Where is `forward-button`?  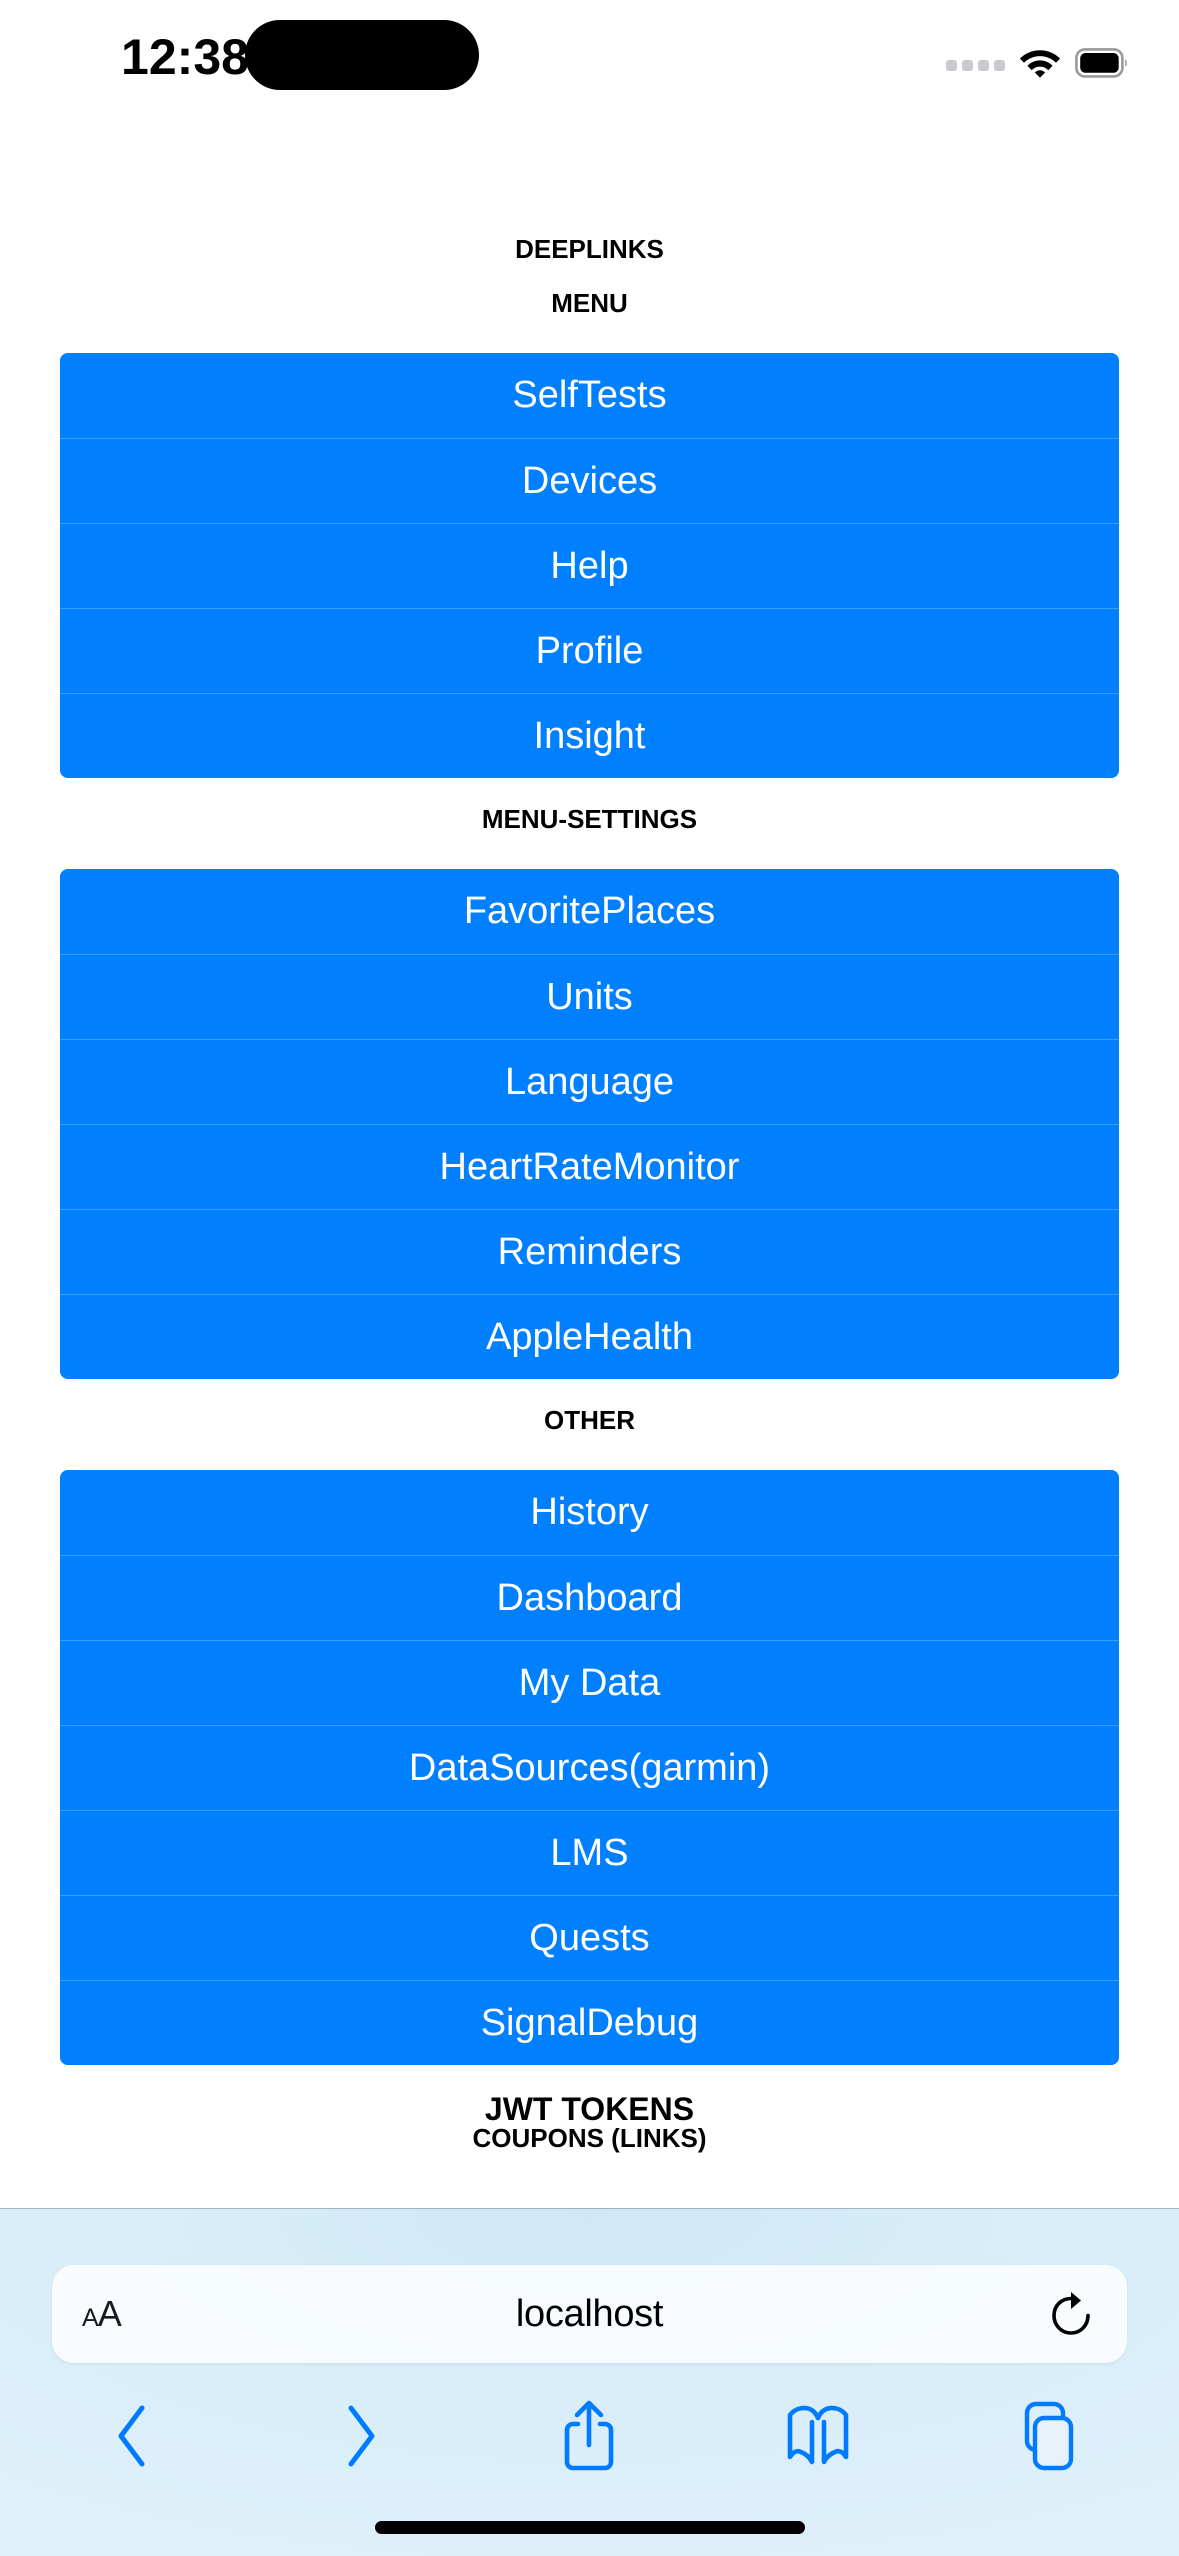 forward-button is located at coordinates (361, 2436).